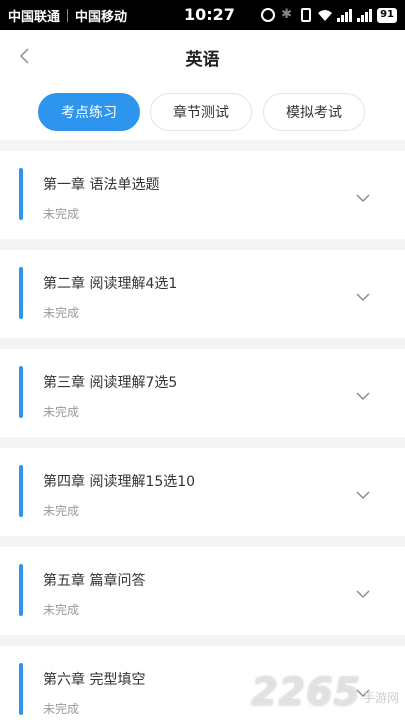 The image size is (405, 720). I want to click on tab-mock-exam: 模拟考试, so click(314, 112).